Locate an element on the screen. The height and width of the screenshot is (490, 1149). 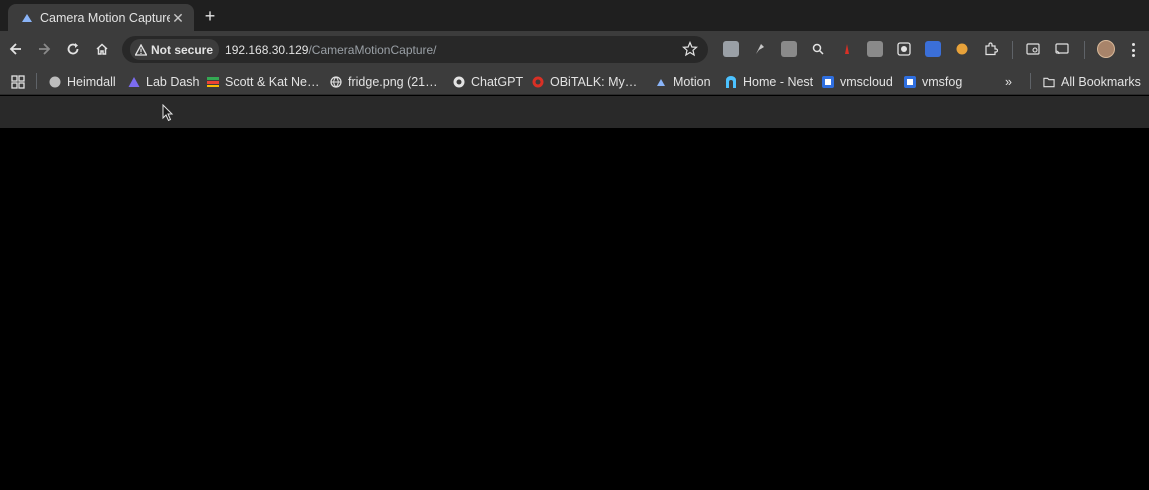
obitalk-icon is located at coordinates (538, 82).